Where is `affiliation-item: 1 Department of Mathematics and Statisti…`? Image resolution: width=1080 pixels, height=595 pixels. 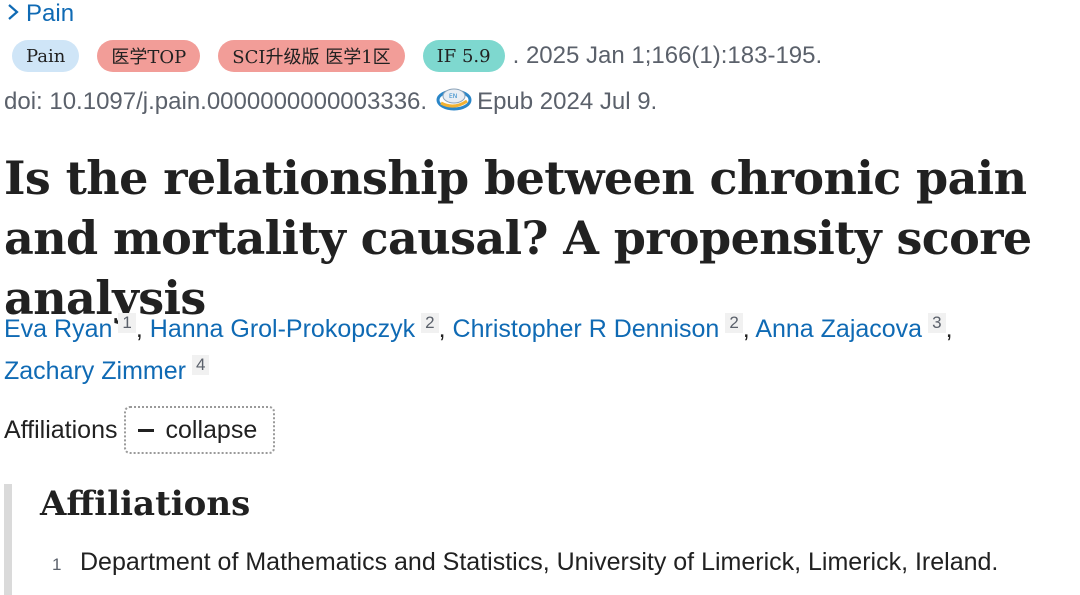
affiliation-item: 1 Department of Mathematics and Statisti… is located at coordinates (525, 562).